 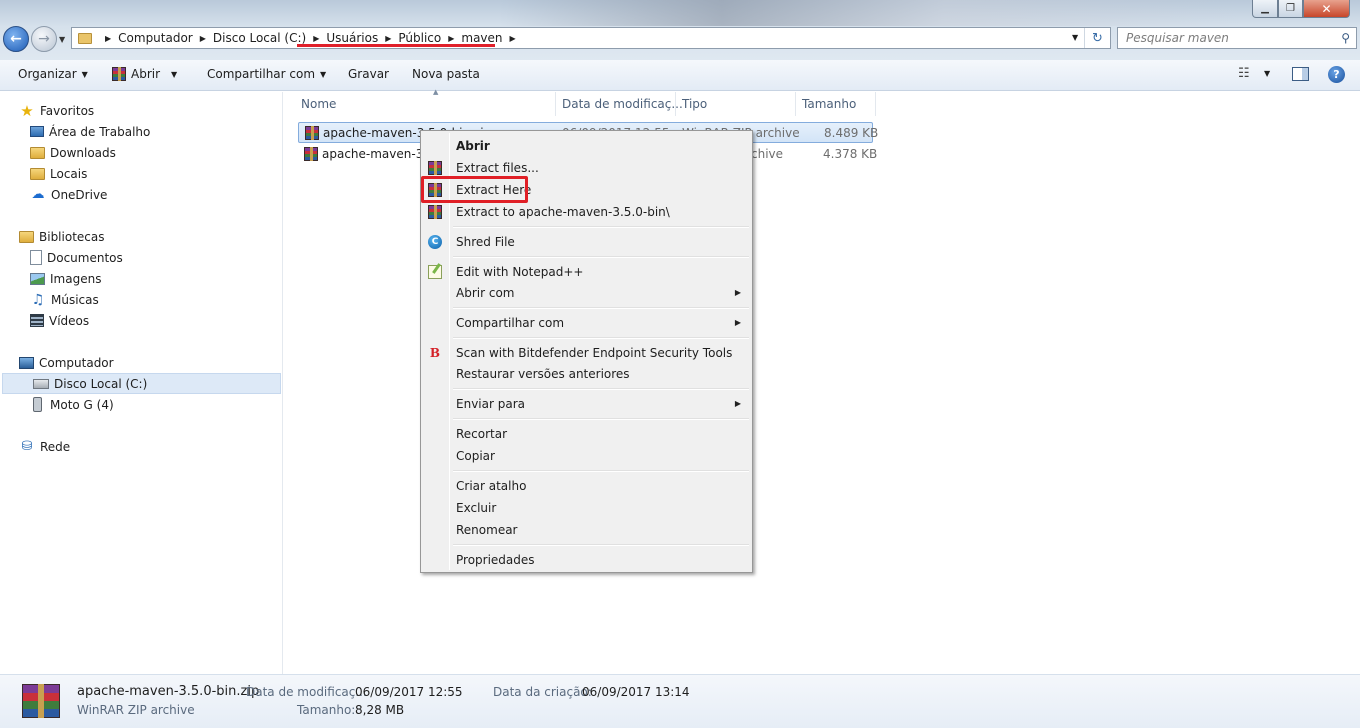 What do you see at coordinates (586, 403) in the screenshot?
I see `menu-item-send-to: Enviar para ▶` at bounding box center [586, 403].